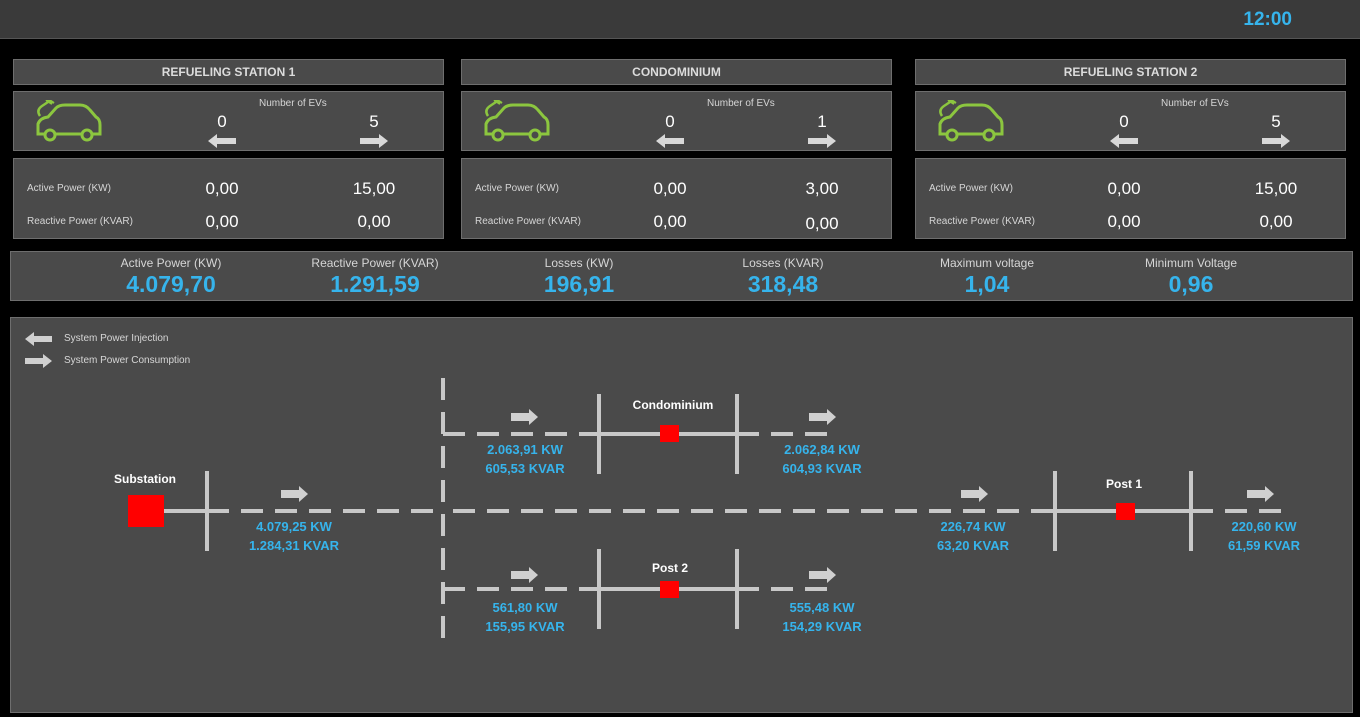 The image size is (1360, 717). Describe the element at coordinates (1130, 121) in the screenshot. I see `station-3-ev-panel: Number of EVs 0 5` at that location.